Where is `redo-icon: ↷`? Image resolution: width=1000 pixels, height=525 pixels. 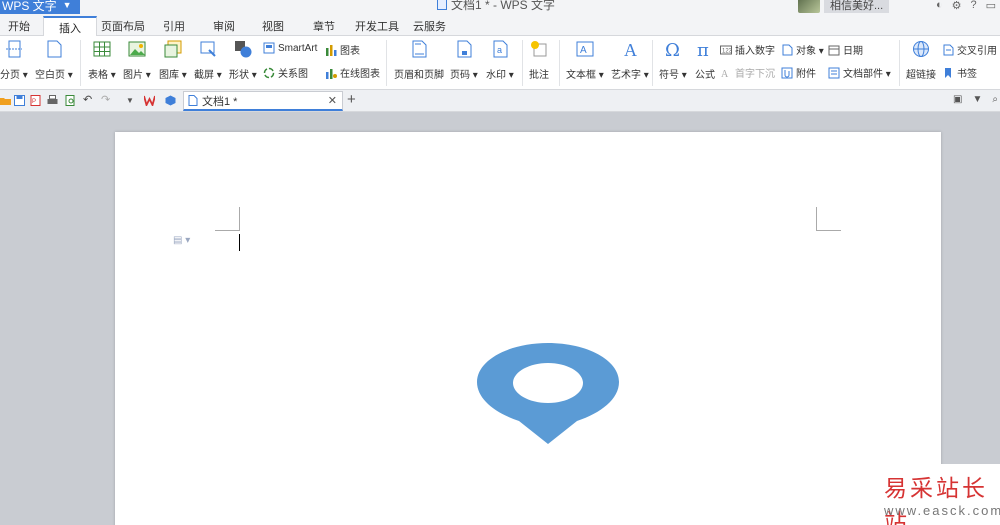
redo-icon: ↷ is located at coordinates (106, 99).